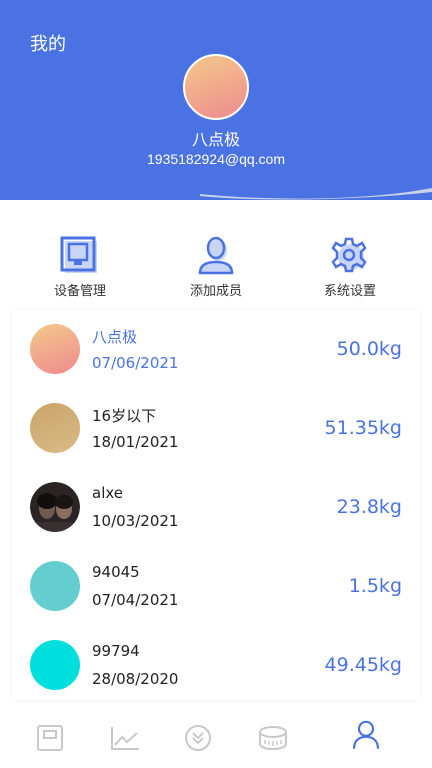 The height and width of the screenshot is (768, 432). I want to click on tab-trend, so click(125, 738).